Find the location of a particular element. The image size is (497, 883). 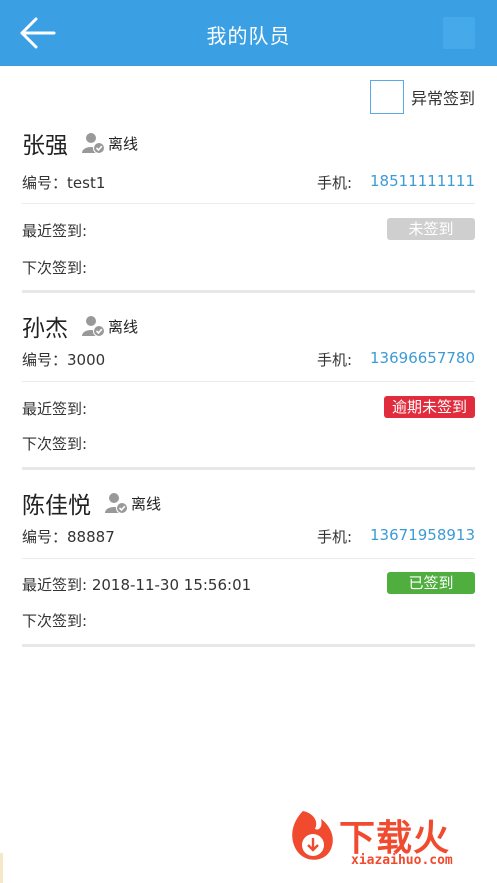

page-title: 我的队员 is located at coordinates (248, 36).